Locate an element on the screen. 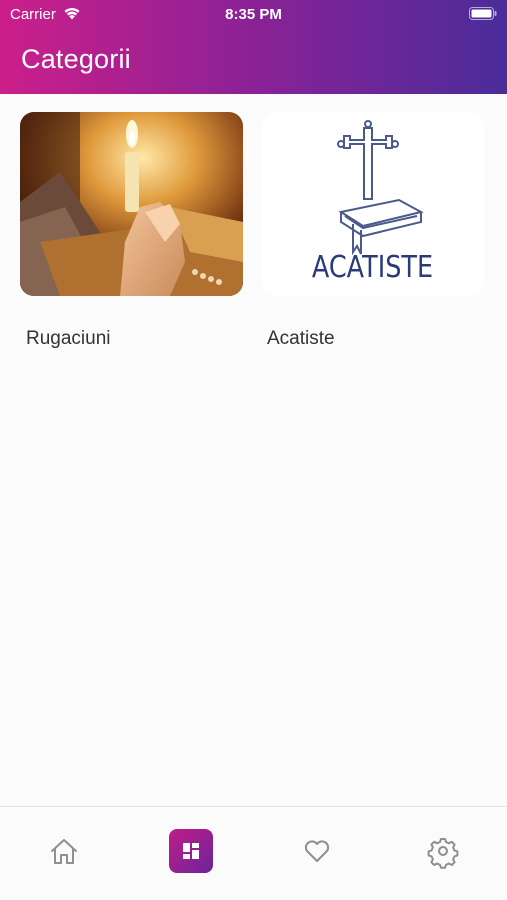 This screenshot has width=507, height=900. acatiste-logo-image: ACATISTE is located at coordinates (372, 204).